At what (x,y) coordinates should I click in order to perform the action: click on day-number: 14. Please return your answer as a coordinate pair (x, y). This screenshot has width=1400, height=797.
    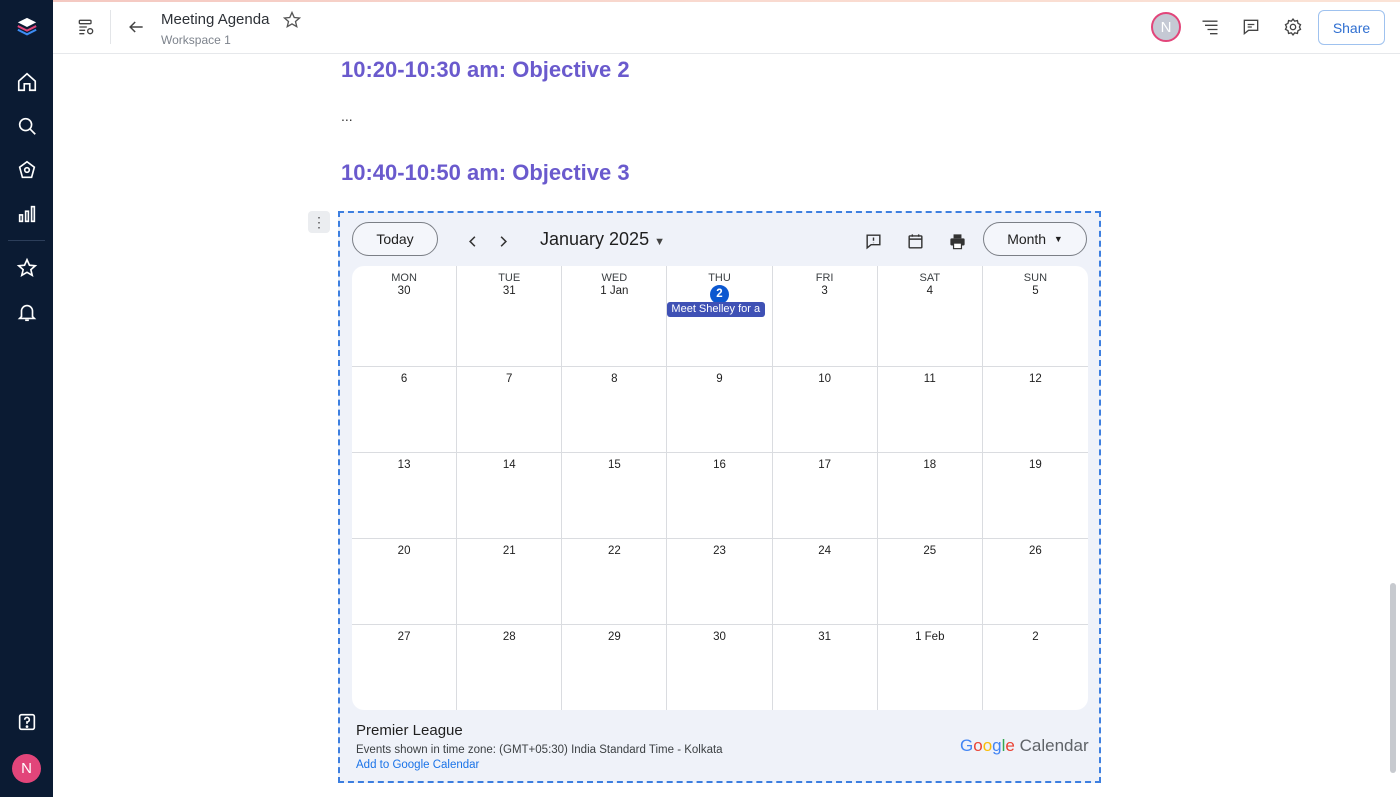
    Looking at the image, I should click on (509, 465).